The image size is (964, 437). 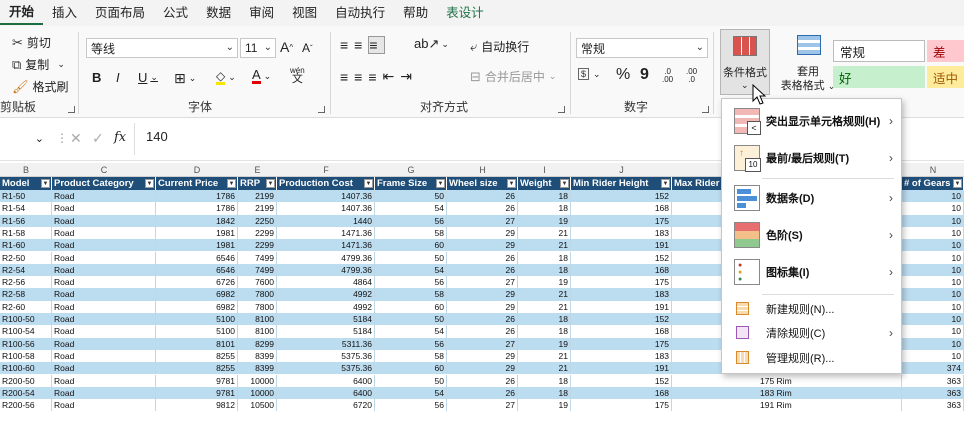 I want to click on table-cell: 5375.36, so click(x=326, y=368).